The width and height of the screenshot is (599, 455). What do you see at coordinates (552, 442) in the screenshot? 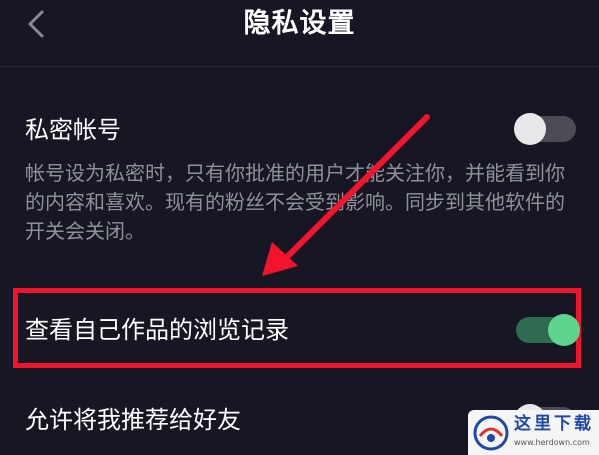
I see `watermark-url: www.herdown.com` at bounding box center [552, 442].